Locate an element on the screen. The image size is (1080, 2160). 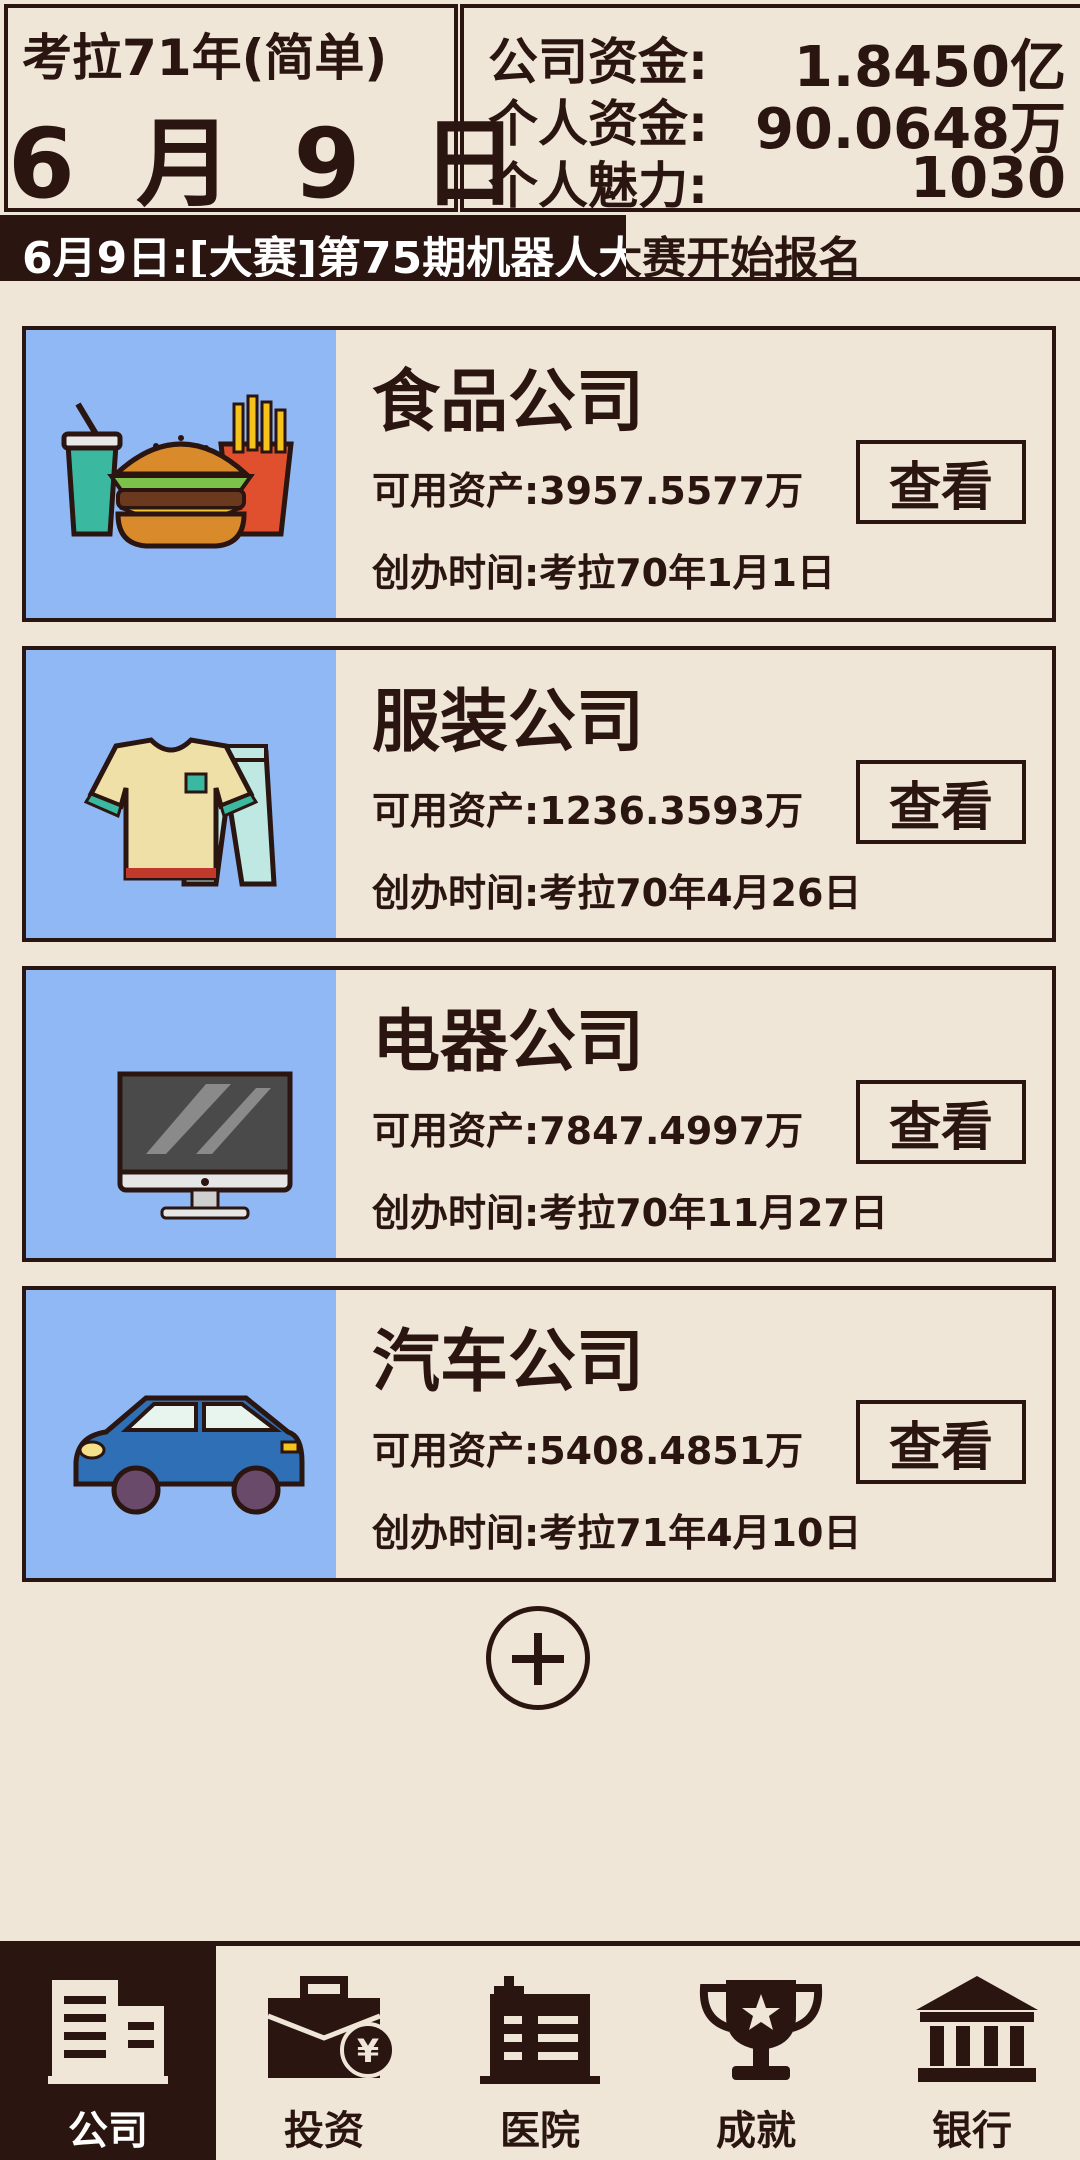
nav-item-invest: ¥ 投资 is located at coordinates (324, 2053).